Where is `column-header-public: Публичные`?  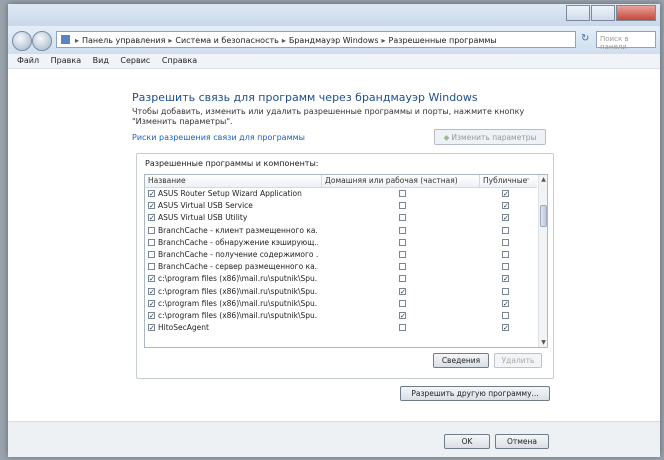 column-header-public: Публичные is located at coordinates (505, 181).